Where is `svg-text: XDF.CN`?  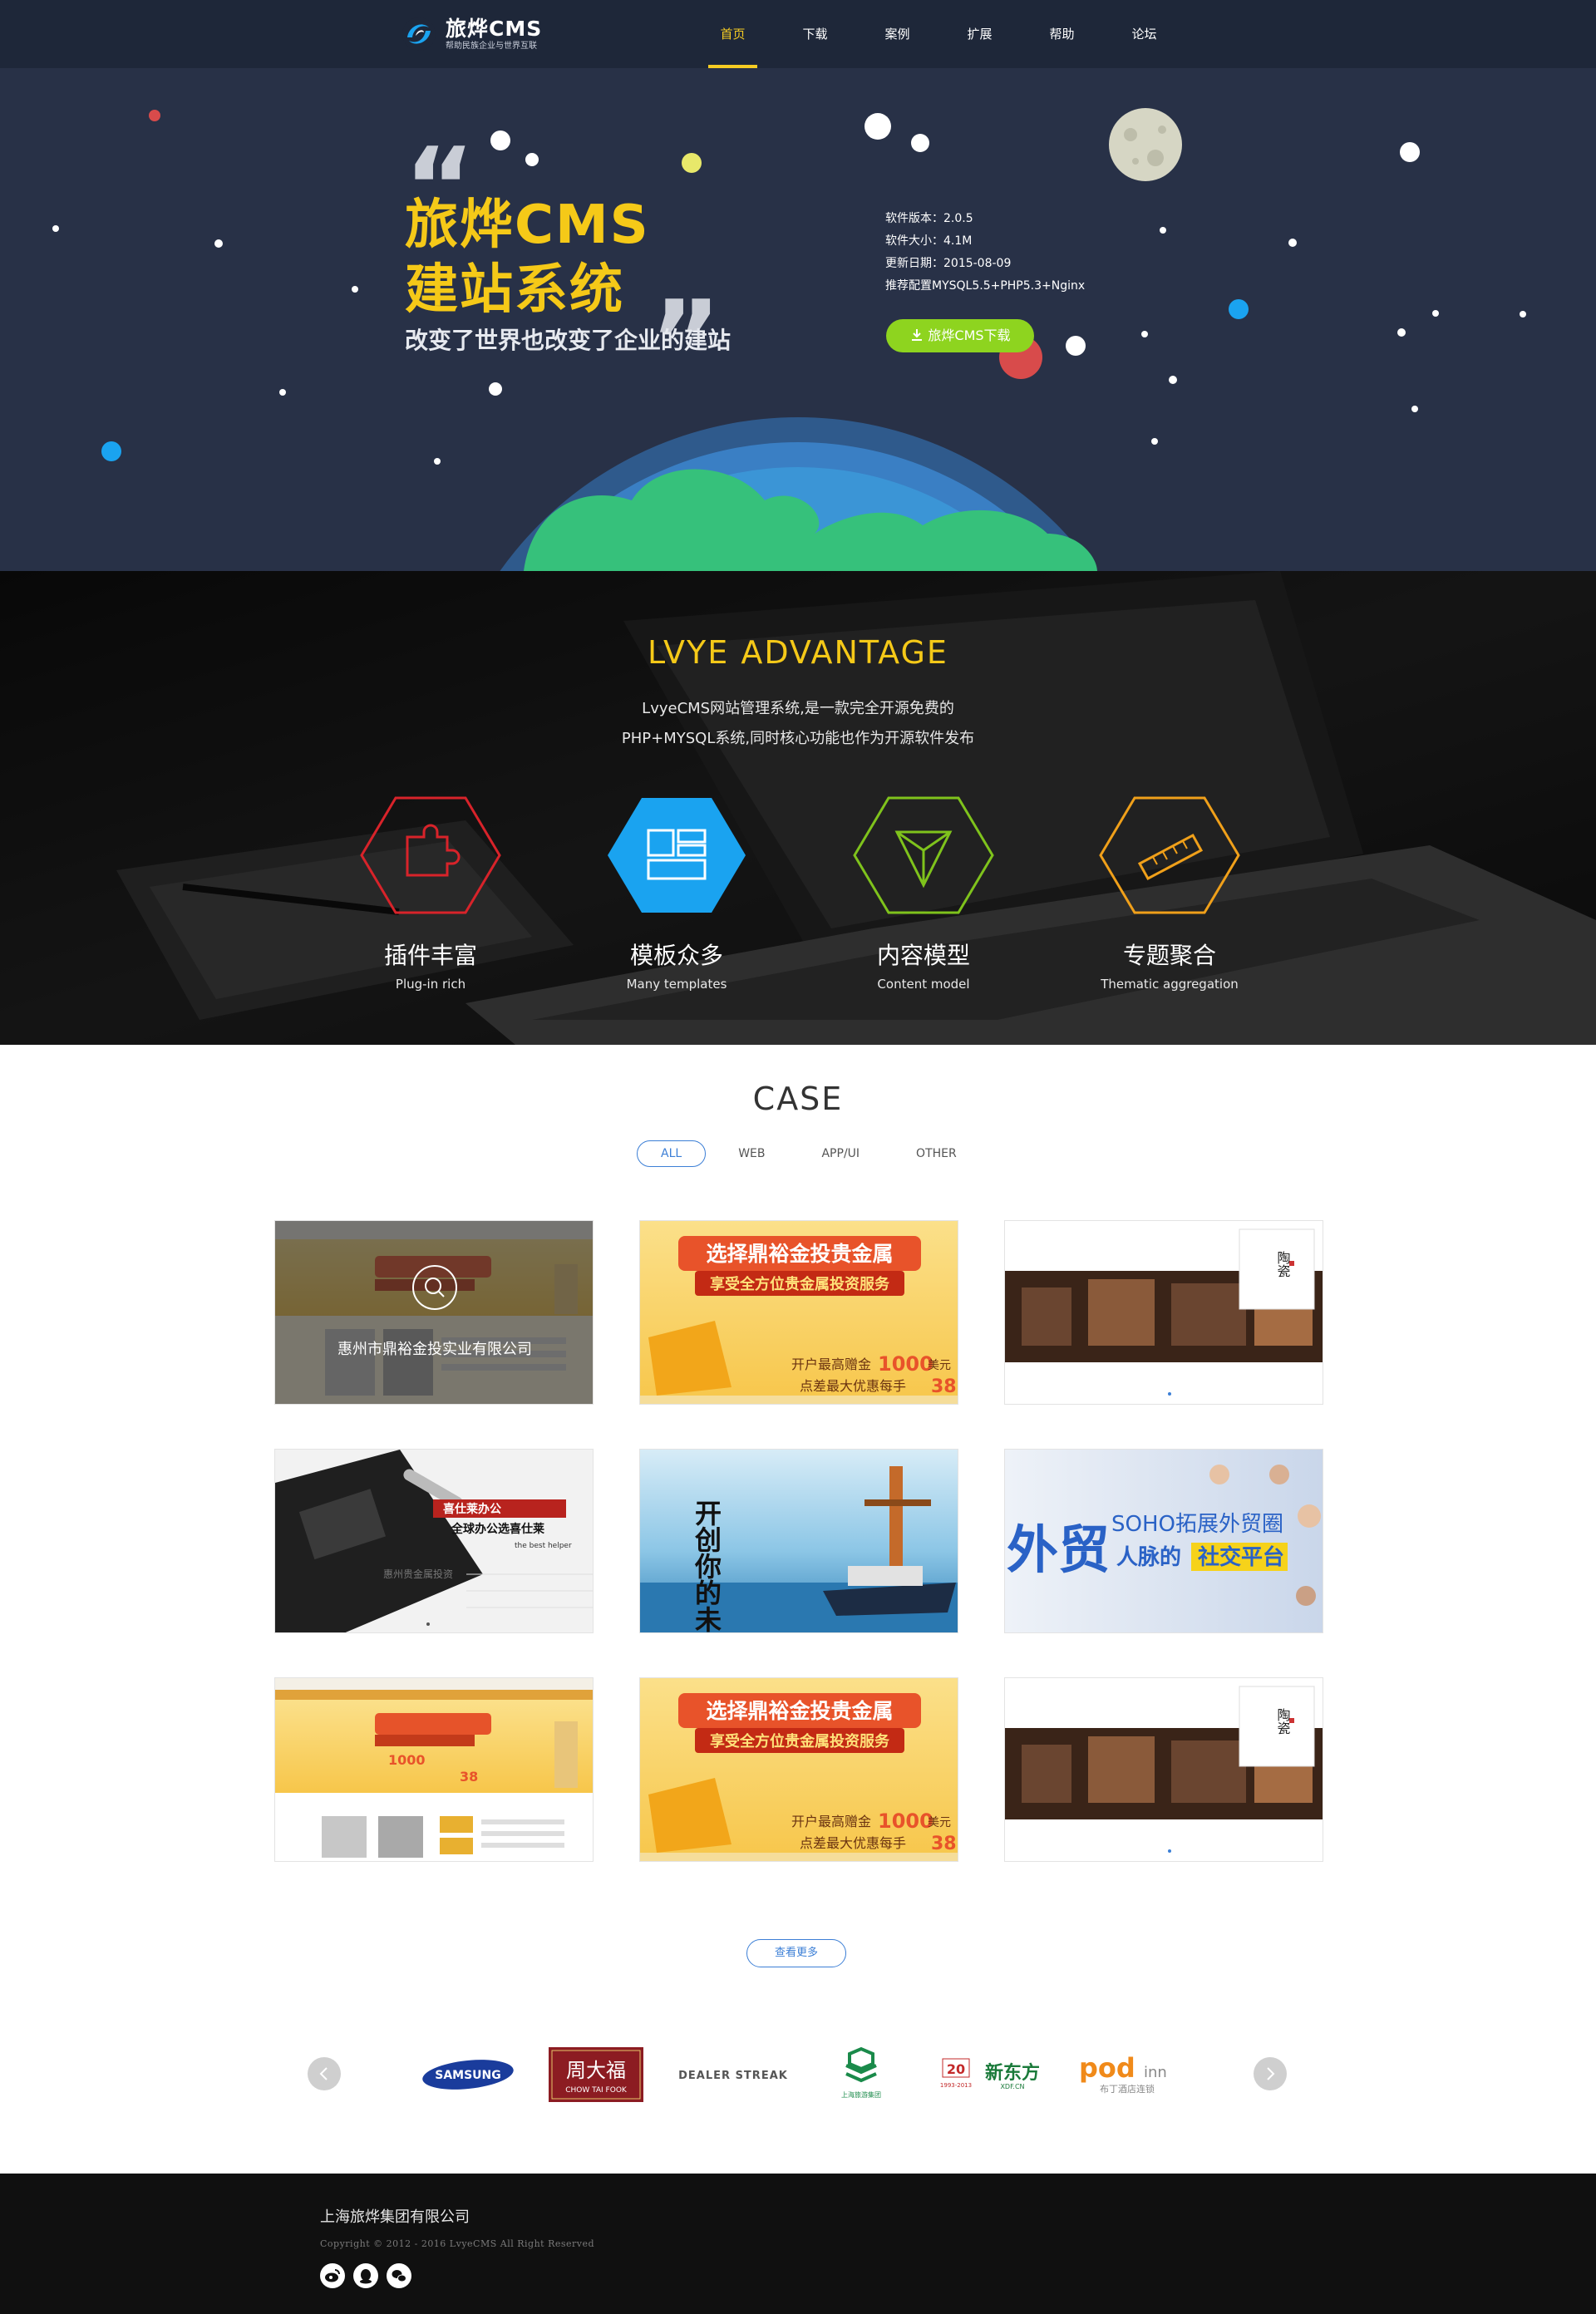 svg-text: XDF.CN is located at coordinates (1012, 2086).